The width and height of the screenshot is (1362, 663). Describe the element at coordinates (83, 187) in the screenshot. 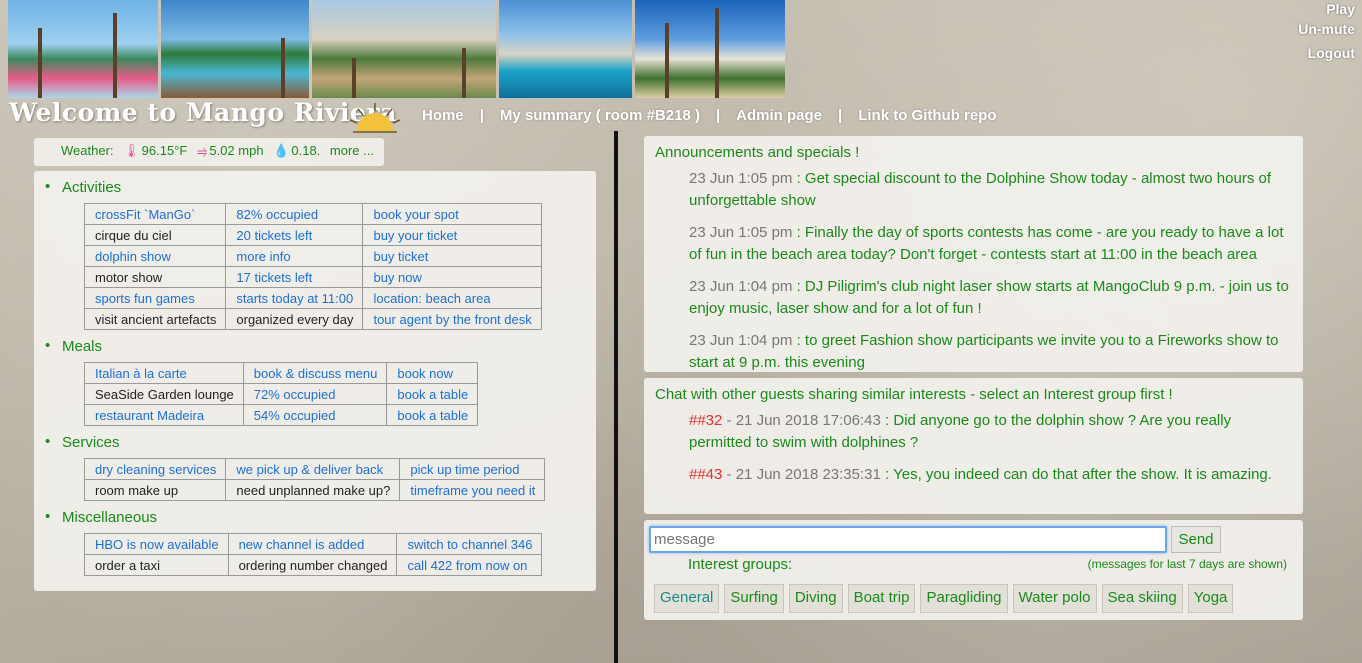

I see `section-activities-title: Activities` at that location.